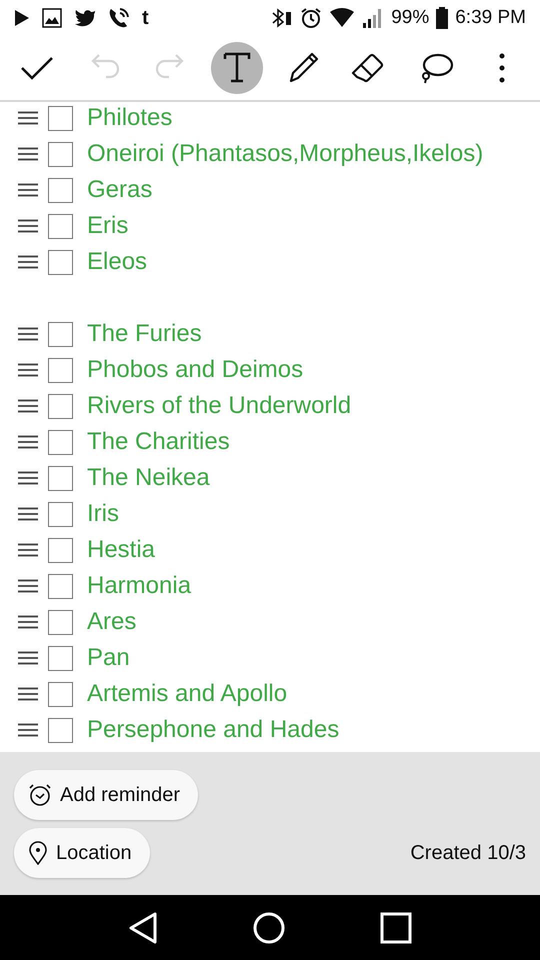 This screenshot has width=540, height=960. What do you see at coordinates (187, 694) in the screenshot?
I see `item-text: Artemis and Apollo` at bounding box center [187, 694].